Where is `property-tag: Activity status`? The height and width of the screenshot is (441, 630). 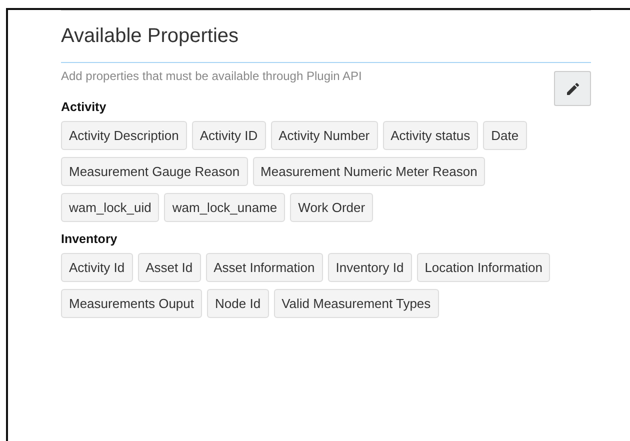
property-tag: Activity status is located at coordinates (430, 135).